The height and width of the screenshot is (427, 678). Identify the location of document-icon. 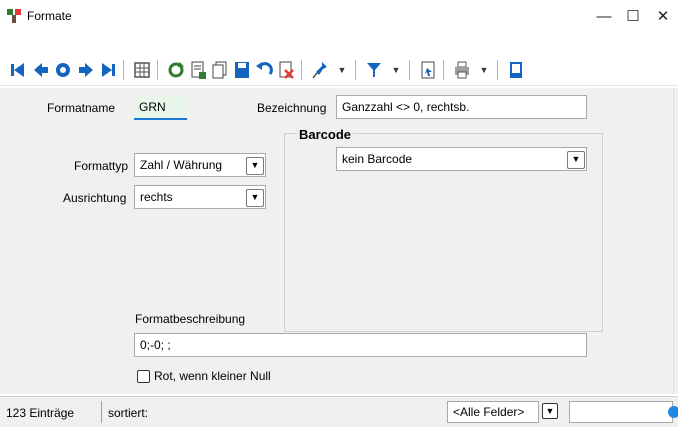
(428, 70).